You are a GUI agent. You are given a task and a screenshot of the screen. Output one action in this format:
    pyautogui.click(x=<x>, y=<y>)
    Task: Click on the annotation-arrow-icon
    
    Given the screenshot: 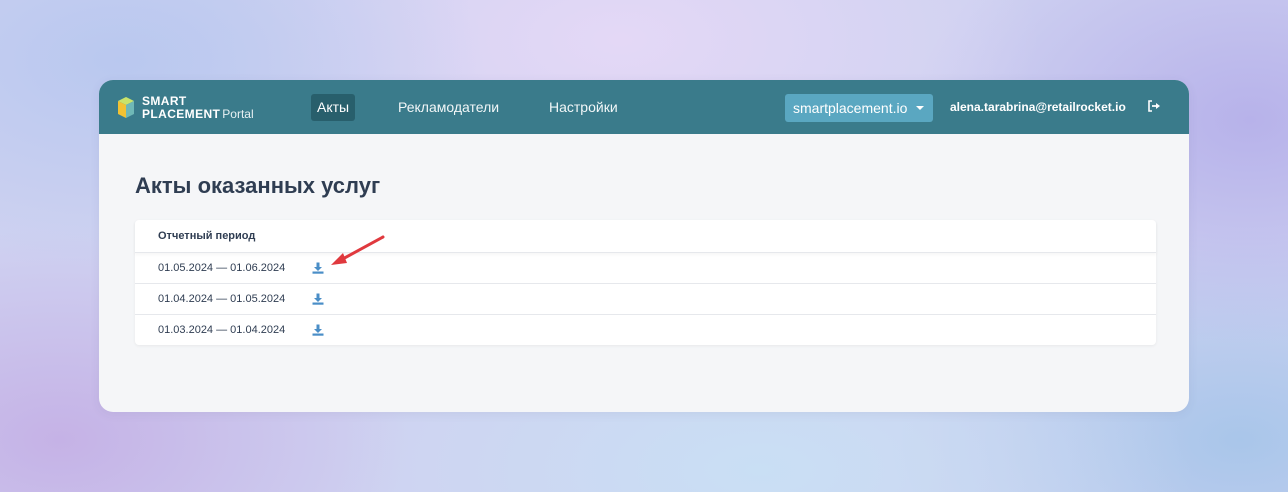 What is the action you would take?
    pyautogui.click(x=358, y=250)
    